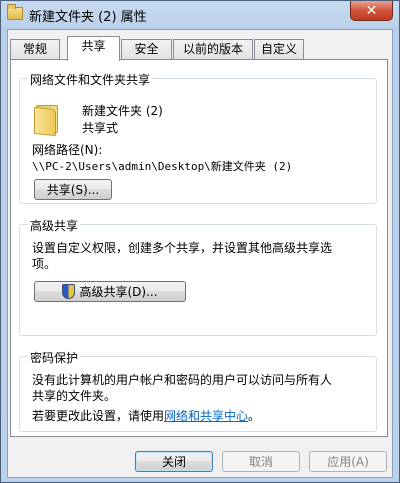  I want to click on tab-customize: 自定义, so click(279, 49).